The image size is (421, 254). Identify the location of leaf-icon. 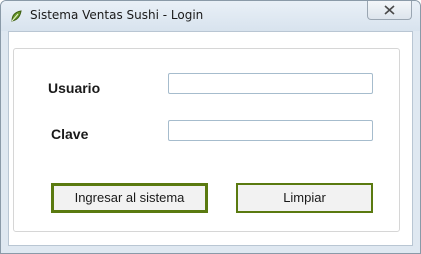
(16, 16).